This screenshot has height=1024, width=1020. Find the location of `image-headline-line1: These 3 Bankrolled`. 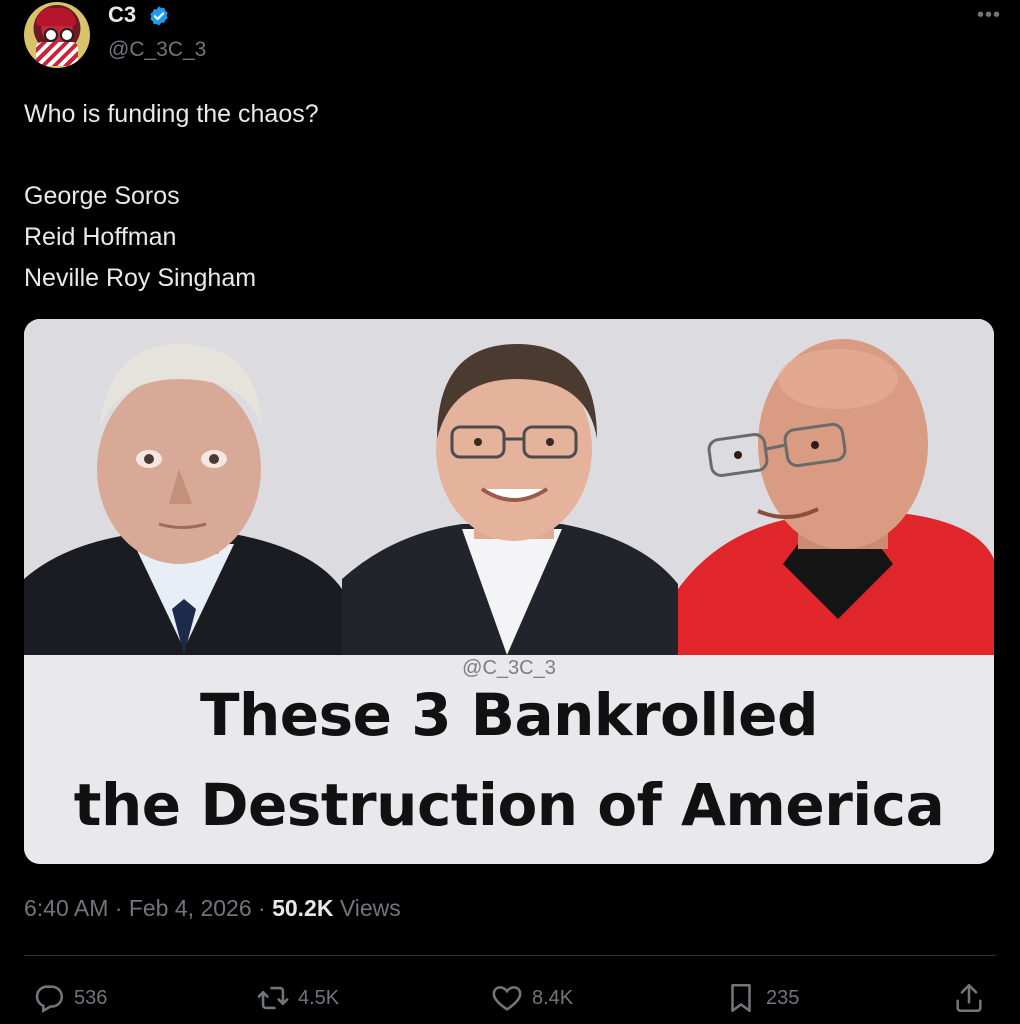

image-headline-line1: These 3 Bankrolled is located at coordinates (509, 715).